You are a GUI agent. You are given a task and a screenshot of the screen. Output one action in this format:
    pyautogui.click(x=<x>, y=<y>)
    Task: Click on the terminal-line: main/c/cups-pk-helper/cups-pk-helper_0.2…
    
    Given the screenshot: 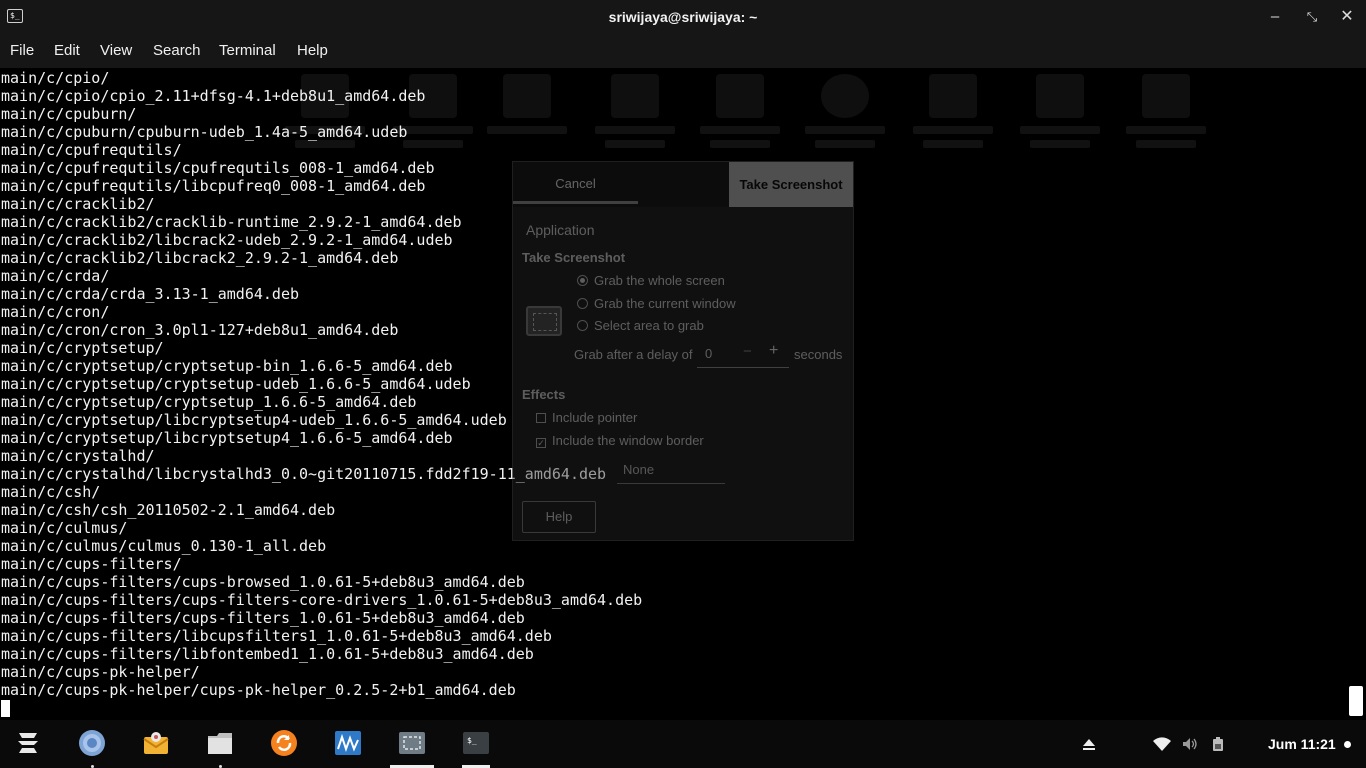 What is the action you would take?
    pyautogui.click(x=258, y=690)
    